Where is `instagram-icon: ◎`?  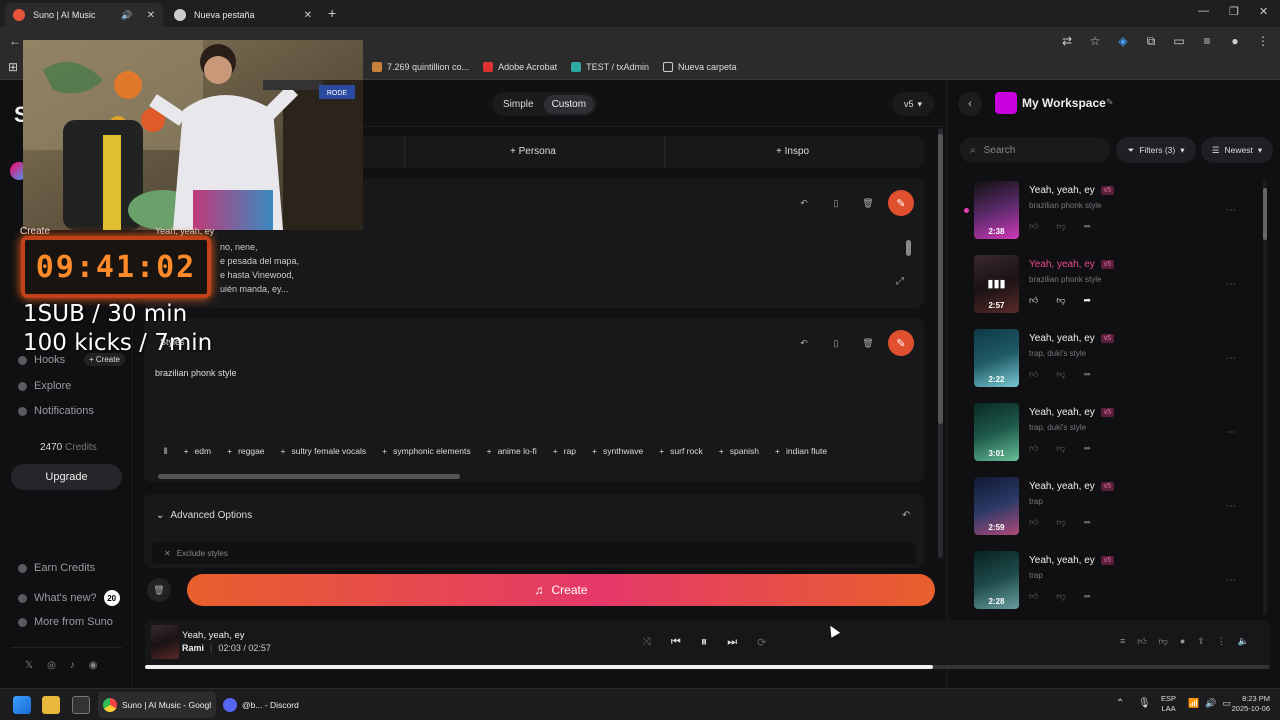
instagram-icon: ◎ is located at coordinates (51, 665).